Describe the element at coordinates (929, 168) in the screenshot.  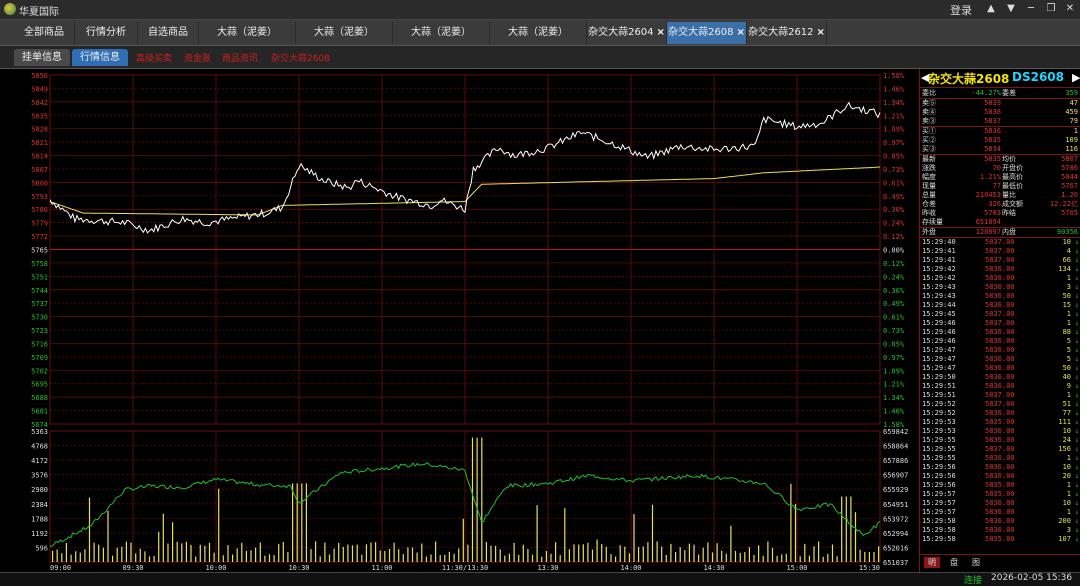
I see `stat-label: 涨跌` at that location.